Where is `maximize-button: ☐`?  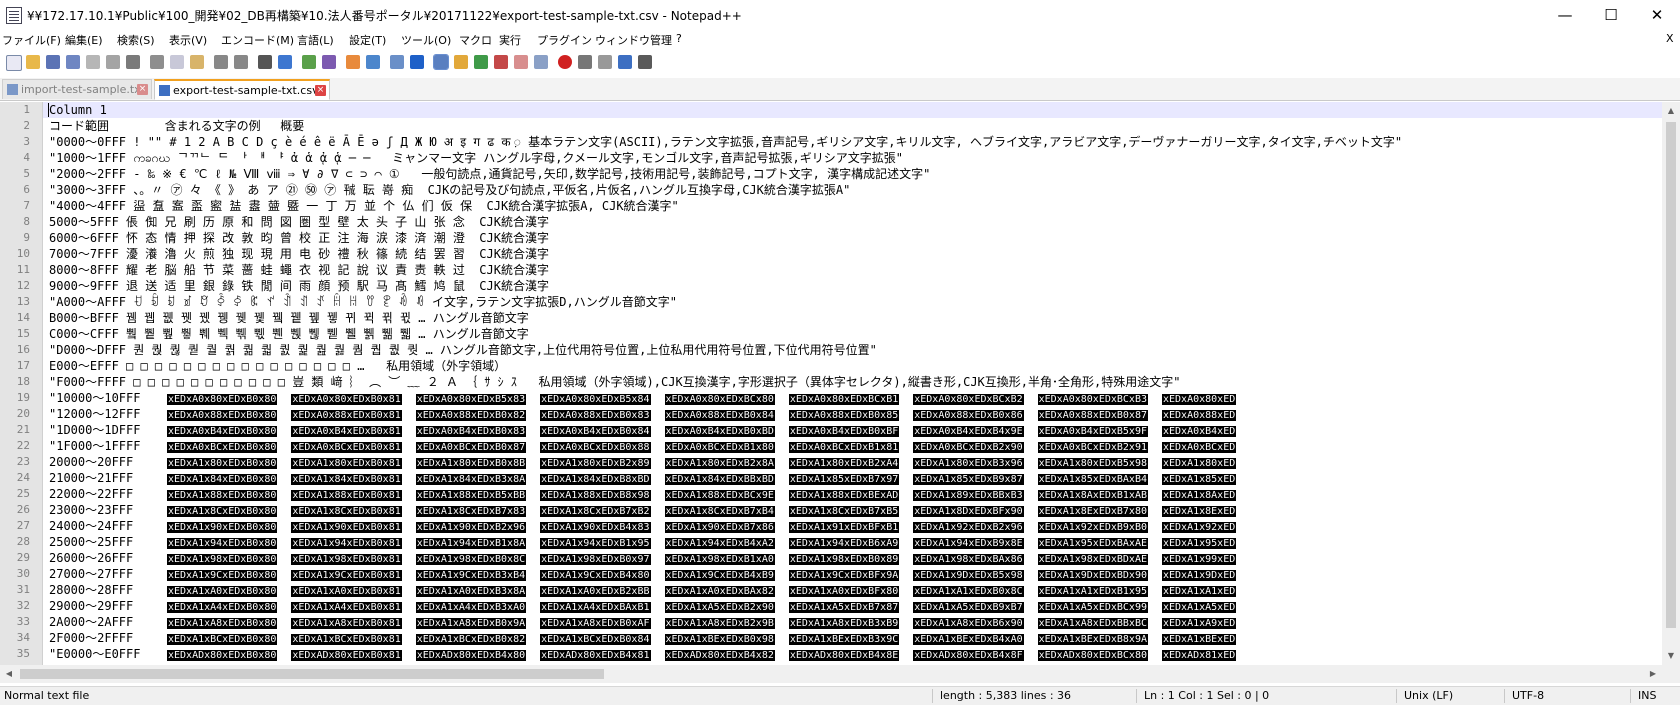 maximize-button: ☐ is located at coordinates (1611, 15).